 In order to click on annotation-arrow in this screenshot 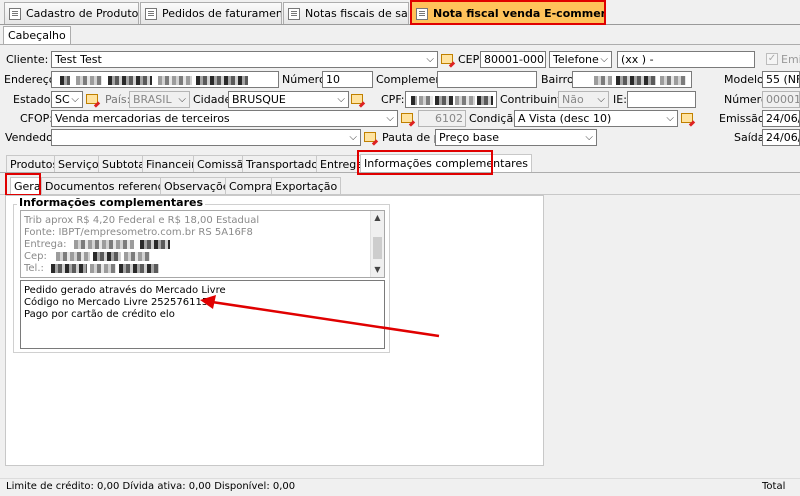, I will do `click(320, 316)`.